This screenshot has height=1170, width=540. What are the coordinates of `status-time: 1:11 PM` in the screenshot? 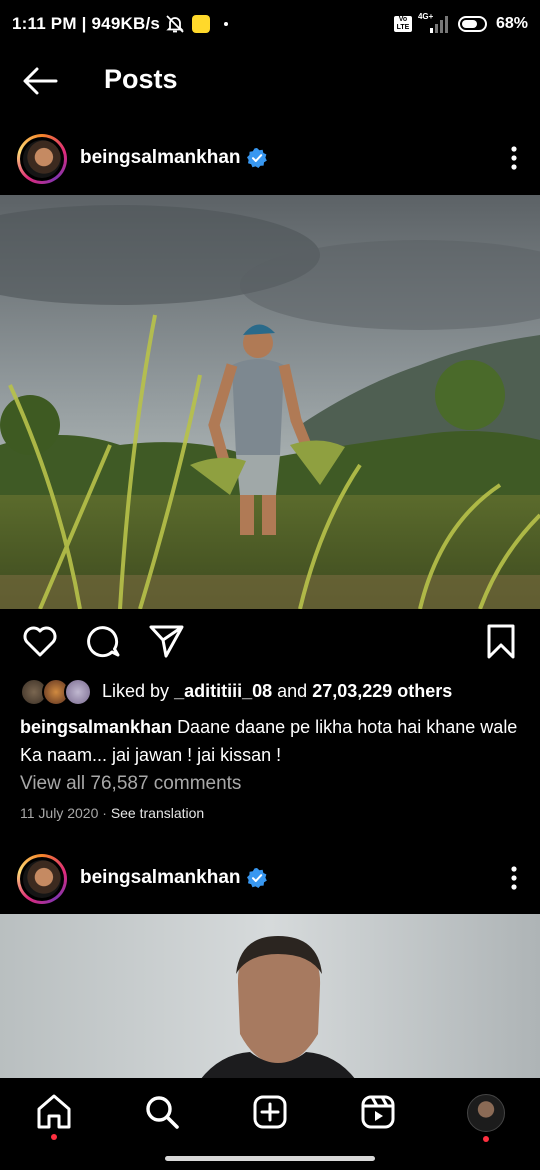 It's located at (44, 23).